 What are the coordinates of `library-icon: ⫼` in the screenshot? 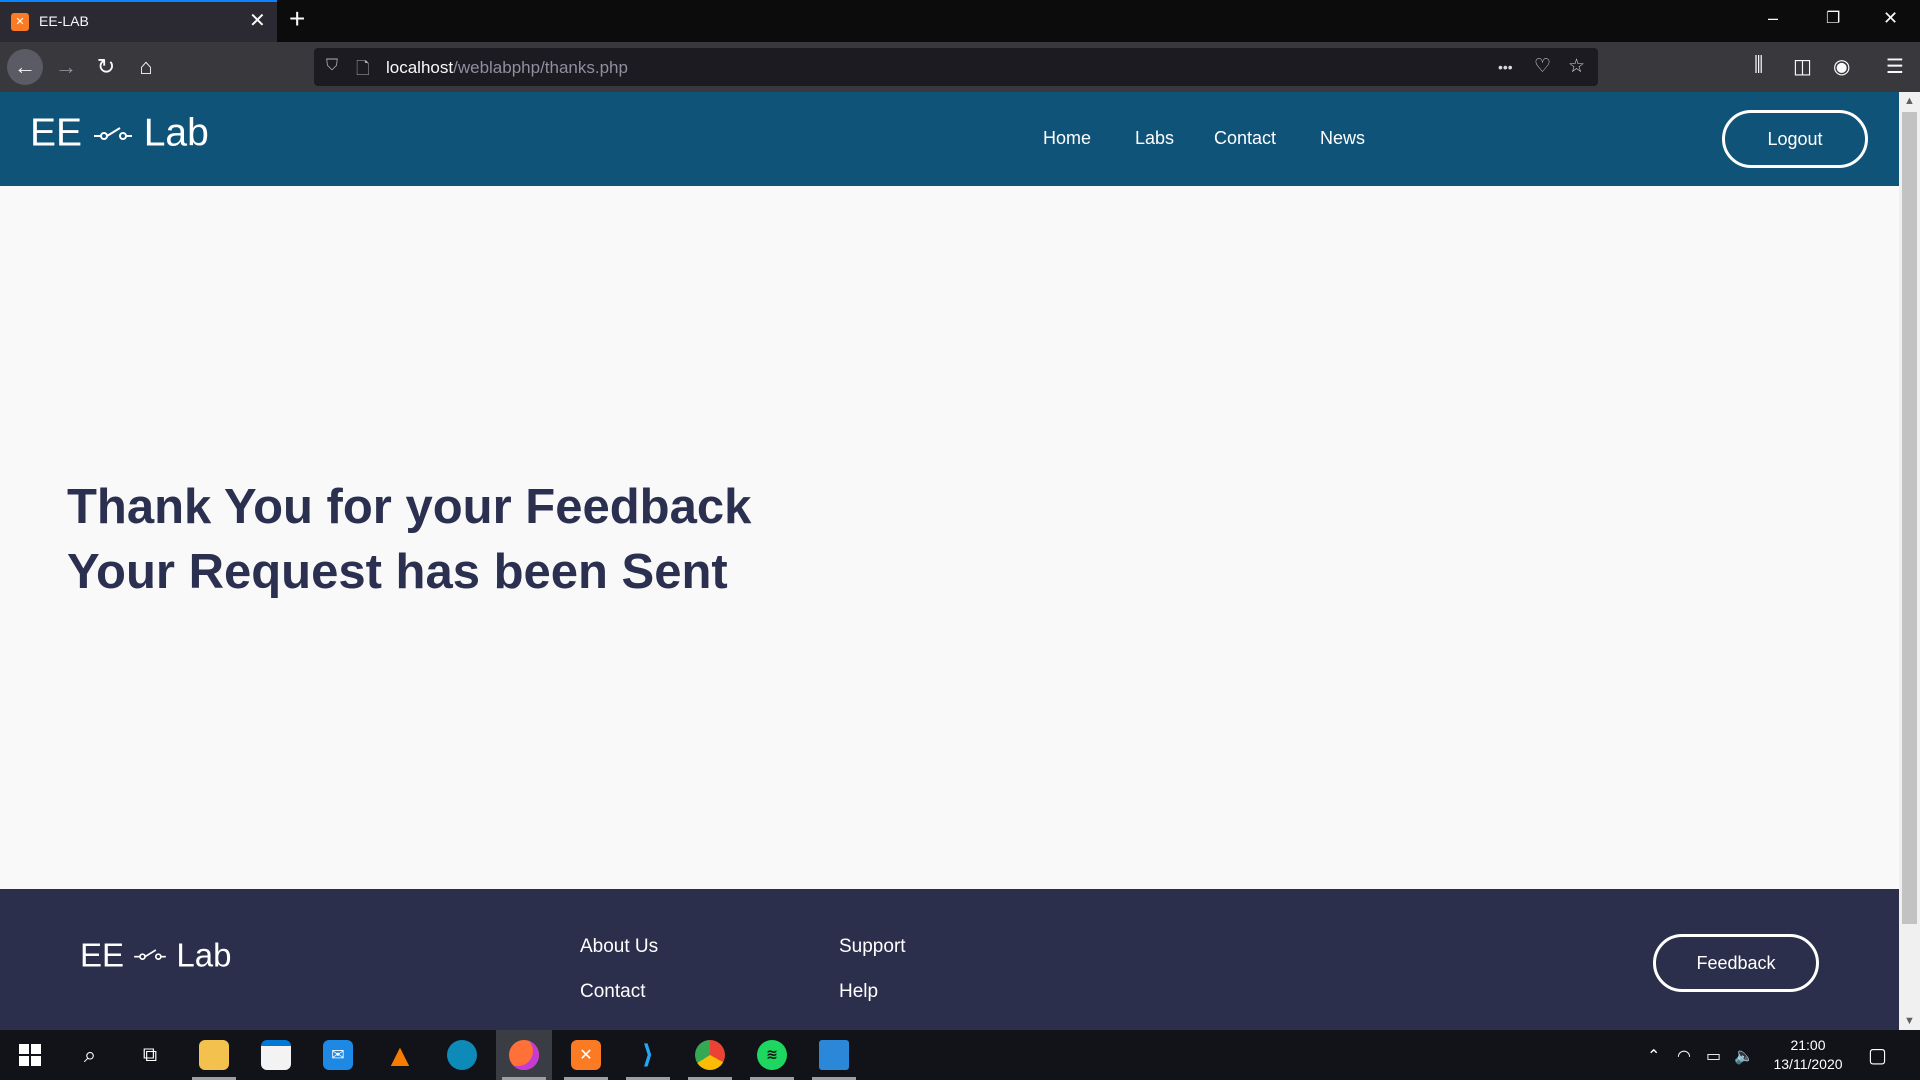 It's located at (1758, 65).